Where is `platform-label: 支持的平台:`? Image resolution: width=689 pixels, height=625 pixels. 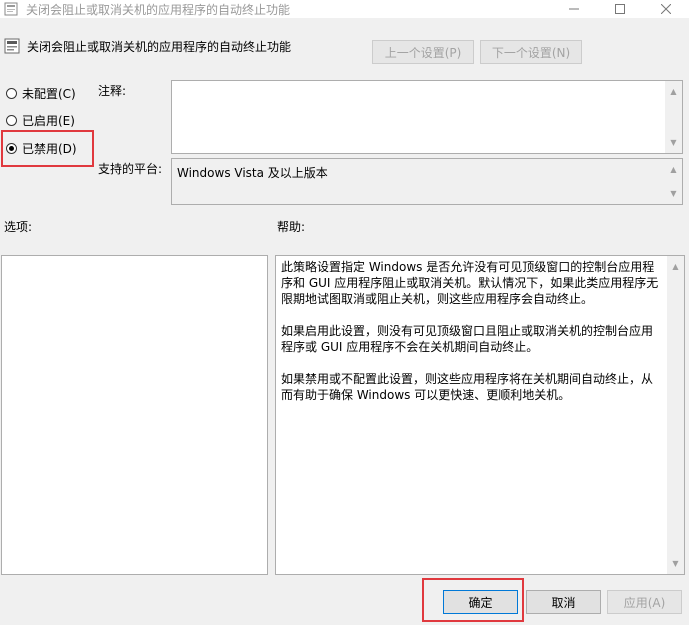
platform-label: 支持的平台: is located at coordinates (130, 169).